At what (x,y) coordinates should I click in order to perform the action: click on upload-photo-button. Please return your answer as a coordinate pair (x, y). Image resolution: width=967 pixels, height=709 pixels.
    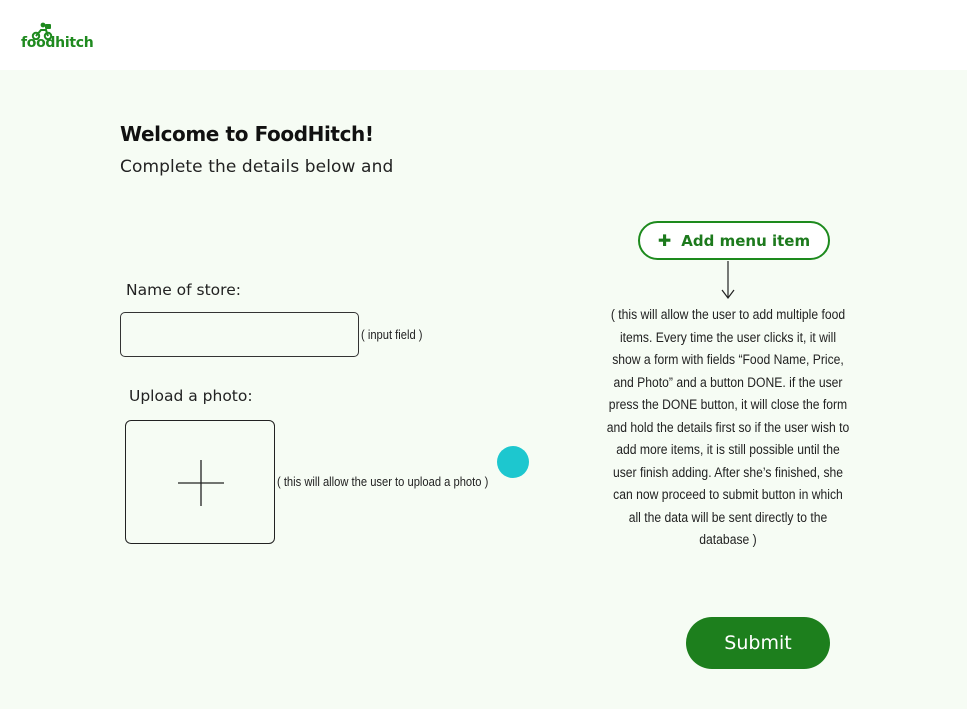
    Looking at the image, I should click on (200, 482).